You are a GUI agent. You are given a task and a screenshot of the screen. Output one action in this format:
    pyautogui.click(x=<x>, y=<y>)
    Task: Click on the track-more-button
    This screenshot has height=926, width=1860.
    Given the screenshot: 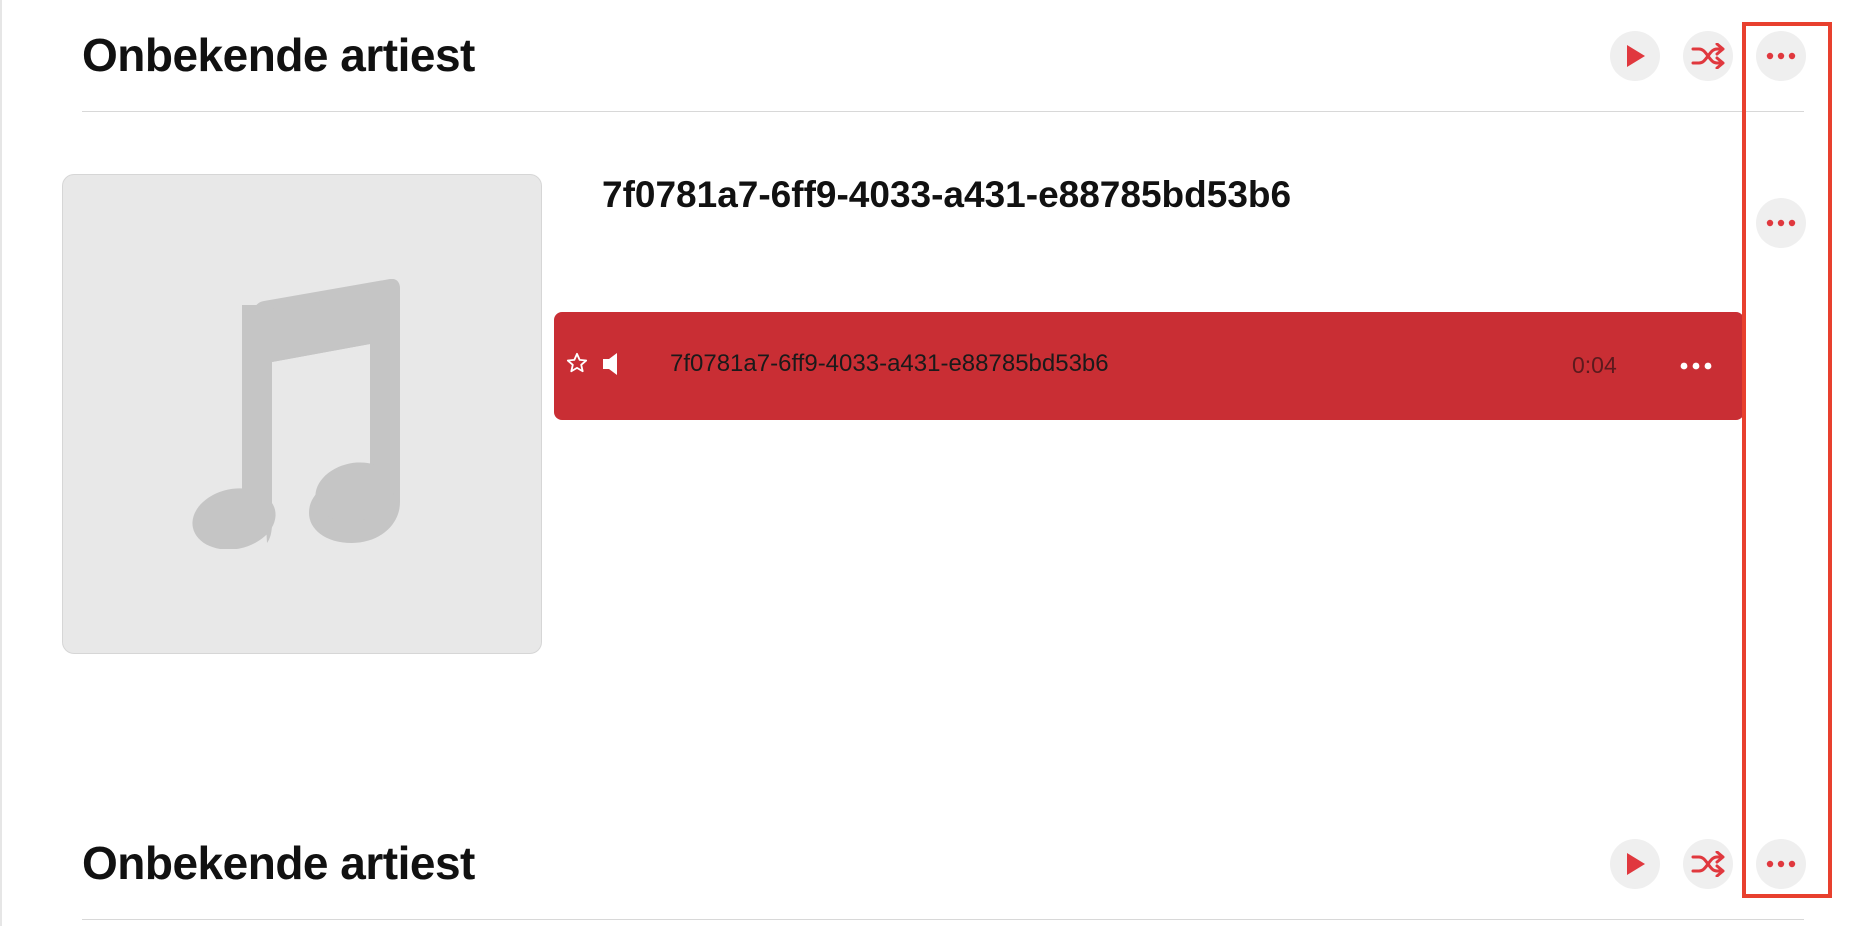 What is the action you would take?
    pyautogui.click(x=1696, y=366)
    